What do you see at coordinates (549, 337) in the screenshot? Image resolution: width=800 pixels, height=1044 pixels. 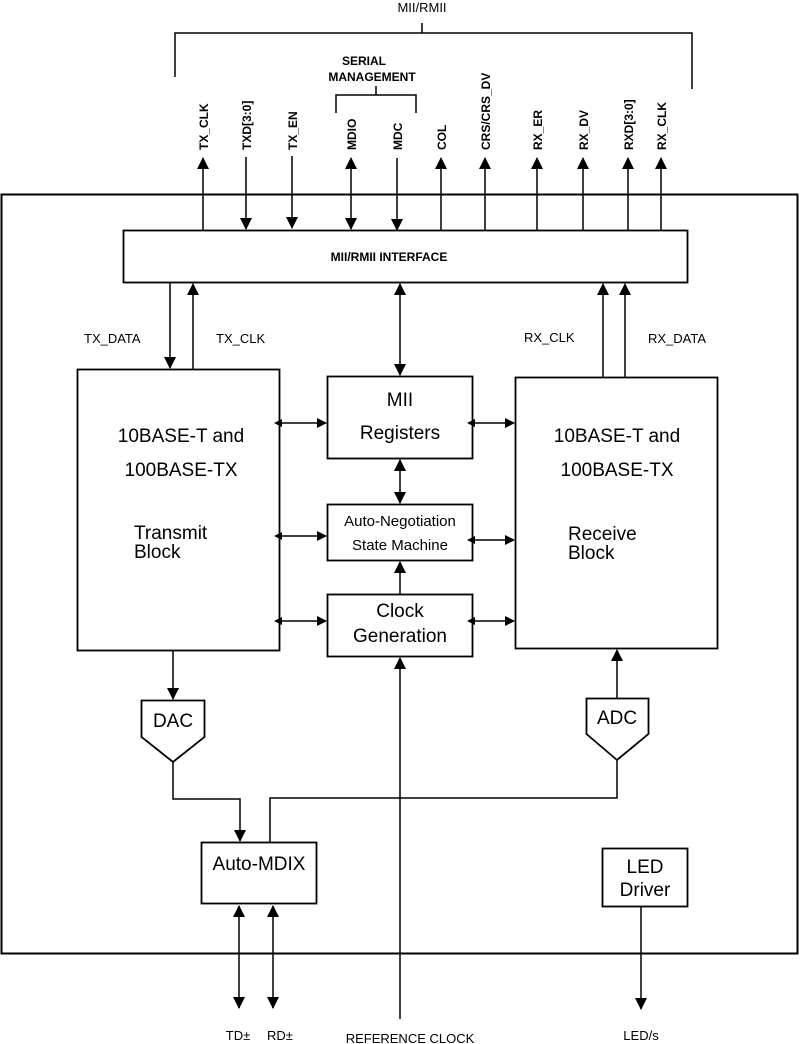 I see `rx-clk-label: RX_CLK` at bounding box center [549, 337].